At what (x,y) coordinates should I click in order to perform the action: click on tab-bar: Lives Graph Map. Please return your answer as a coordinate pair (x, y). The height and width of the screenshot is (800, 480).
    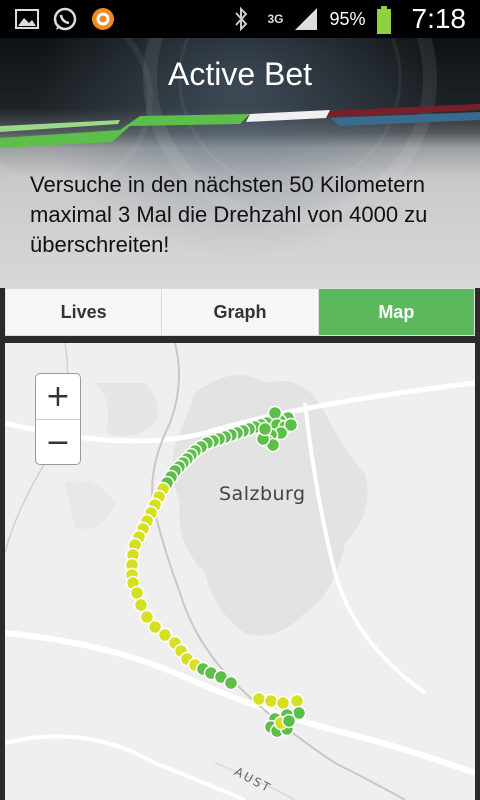
    Looking at the image, I should click on (240, 312).